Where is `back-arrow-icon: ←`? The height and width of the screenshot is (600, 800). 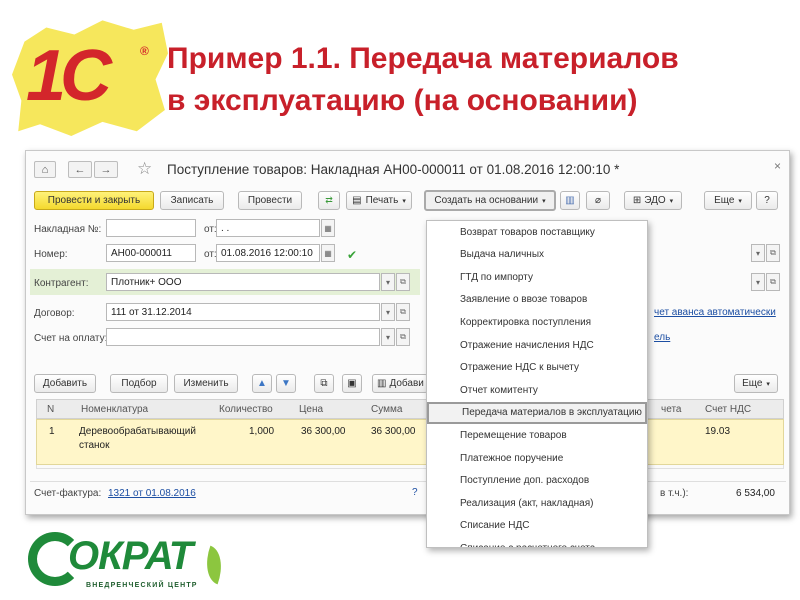
back-arrow-icon: ← is located at coordinates (80, 169).